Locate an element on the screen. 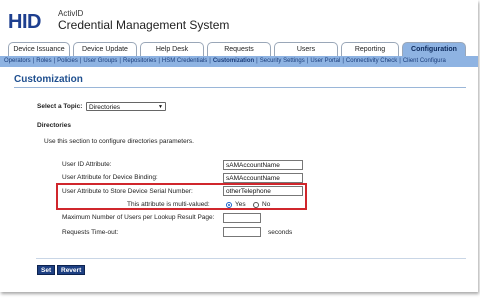  subnav-hsm-credentials: HSM Credentials is located at coordinates (184, 61).